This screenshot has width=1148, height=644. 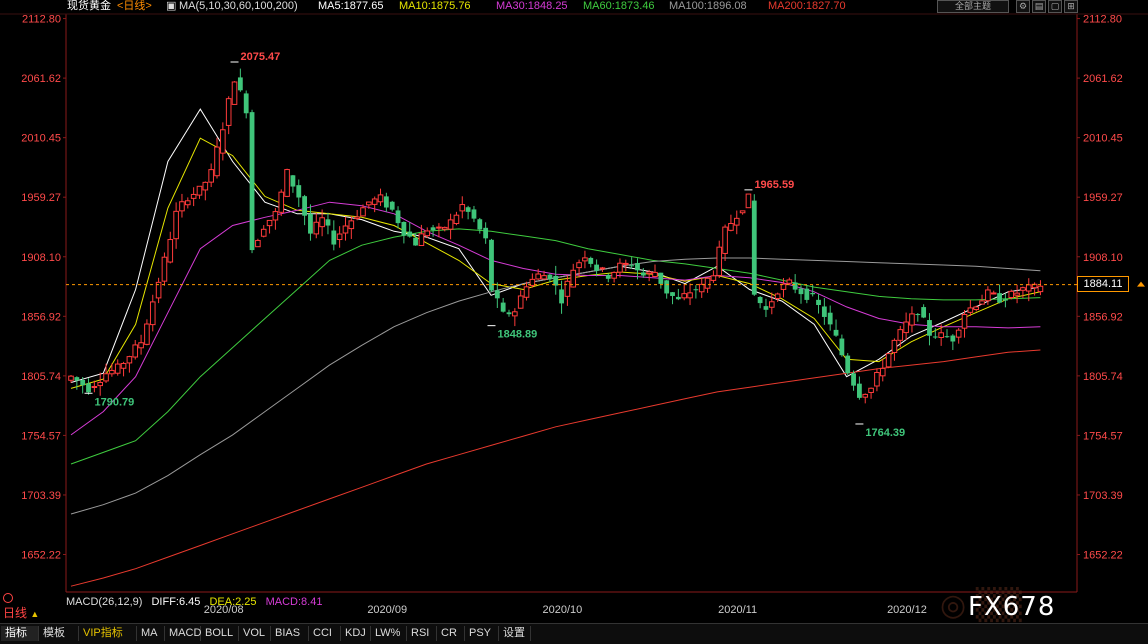 What do you see at coordinates (774, 185) in the screenshot?
I see `annotation-label-1: 1965.59` at bounding box center [774, 185].